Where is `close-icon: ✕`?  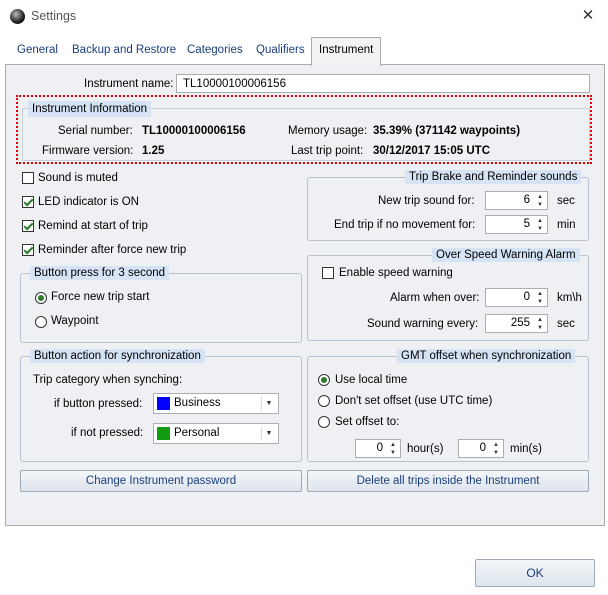
close-icon: ✕ is located at coordinates (588, 16).